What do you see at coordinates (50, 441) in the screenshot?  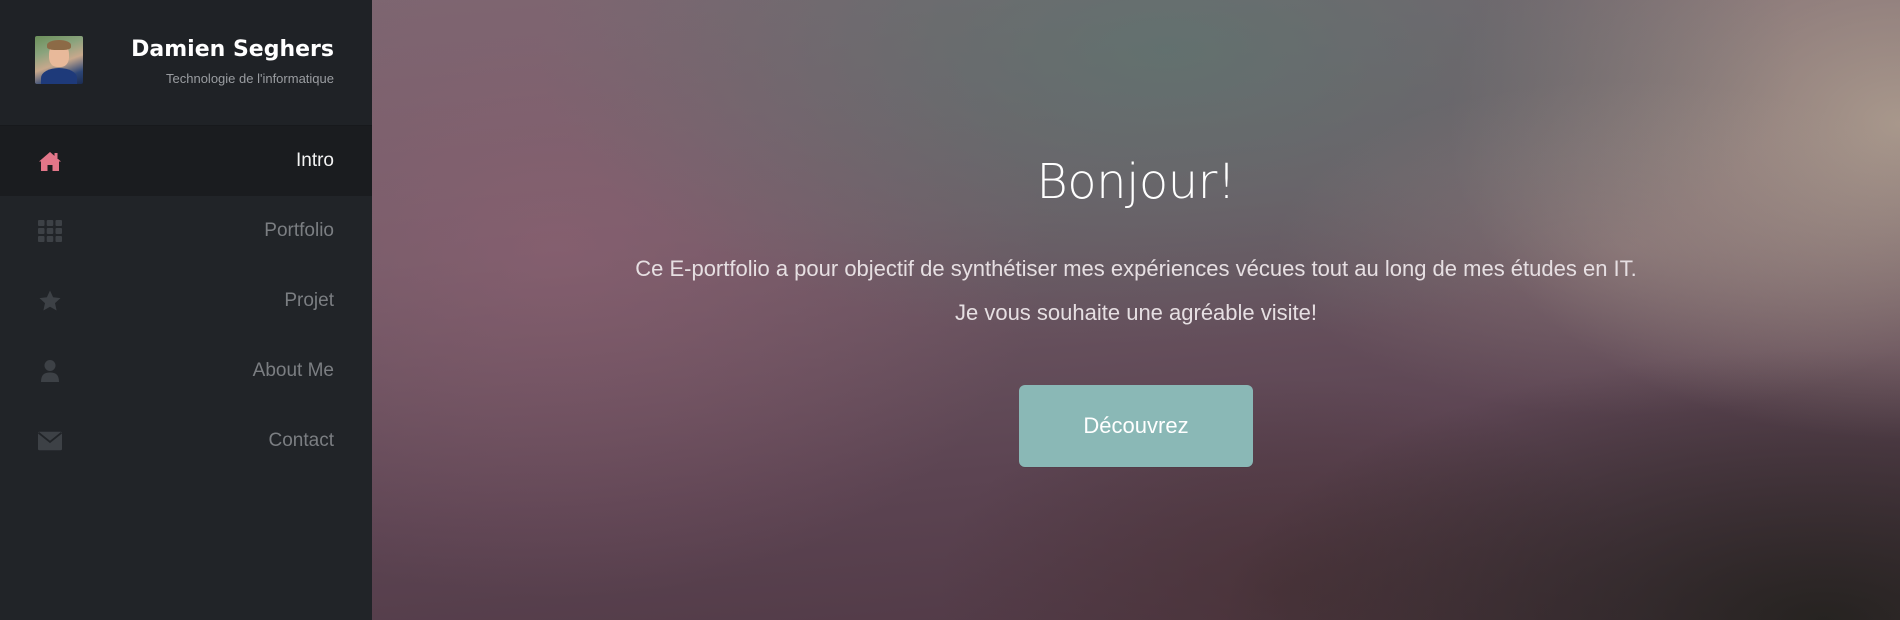 I see `envelope-icon` at bounding box center [50, 441].